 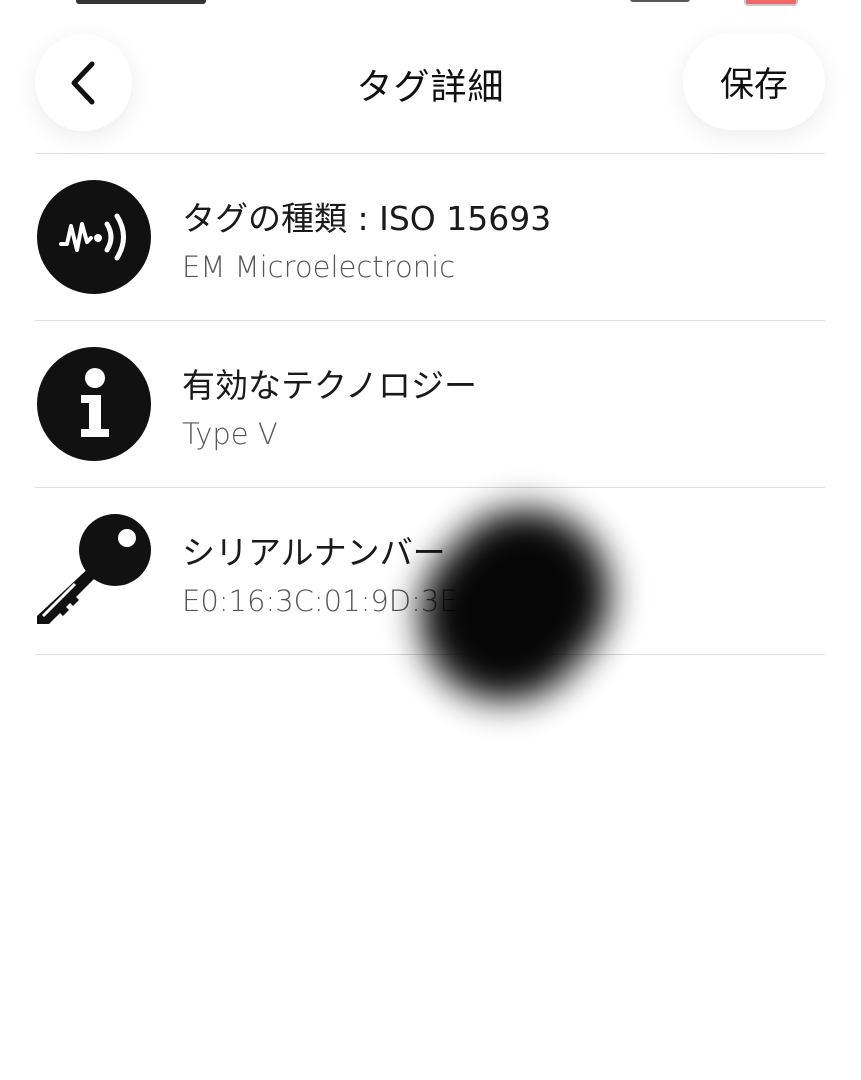 What do you see at coordinates (430, 5) in the screenshot?
I see `status-bar` at bounding box center [430, 5].